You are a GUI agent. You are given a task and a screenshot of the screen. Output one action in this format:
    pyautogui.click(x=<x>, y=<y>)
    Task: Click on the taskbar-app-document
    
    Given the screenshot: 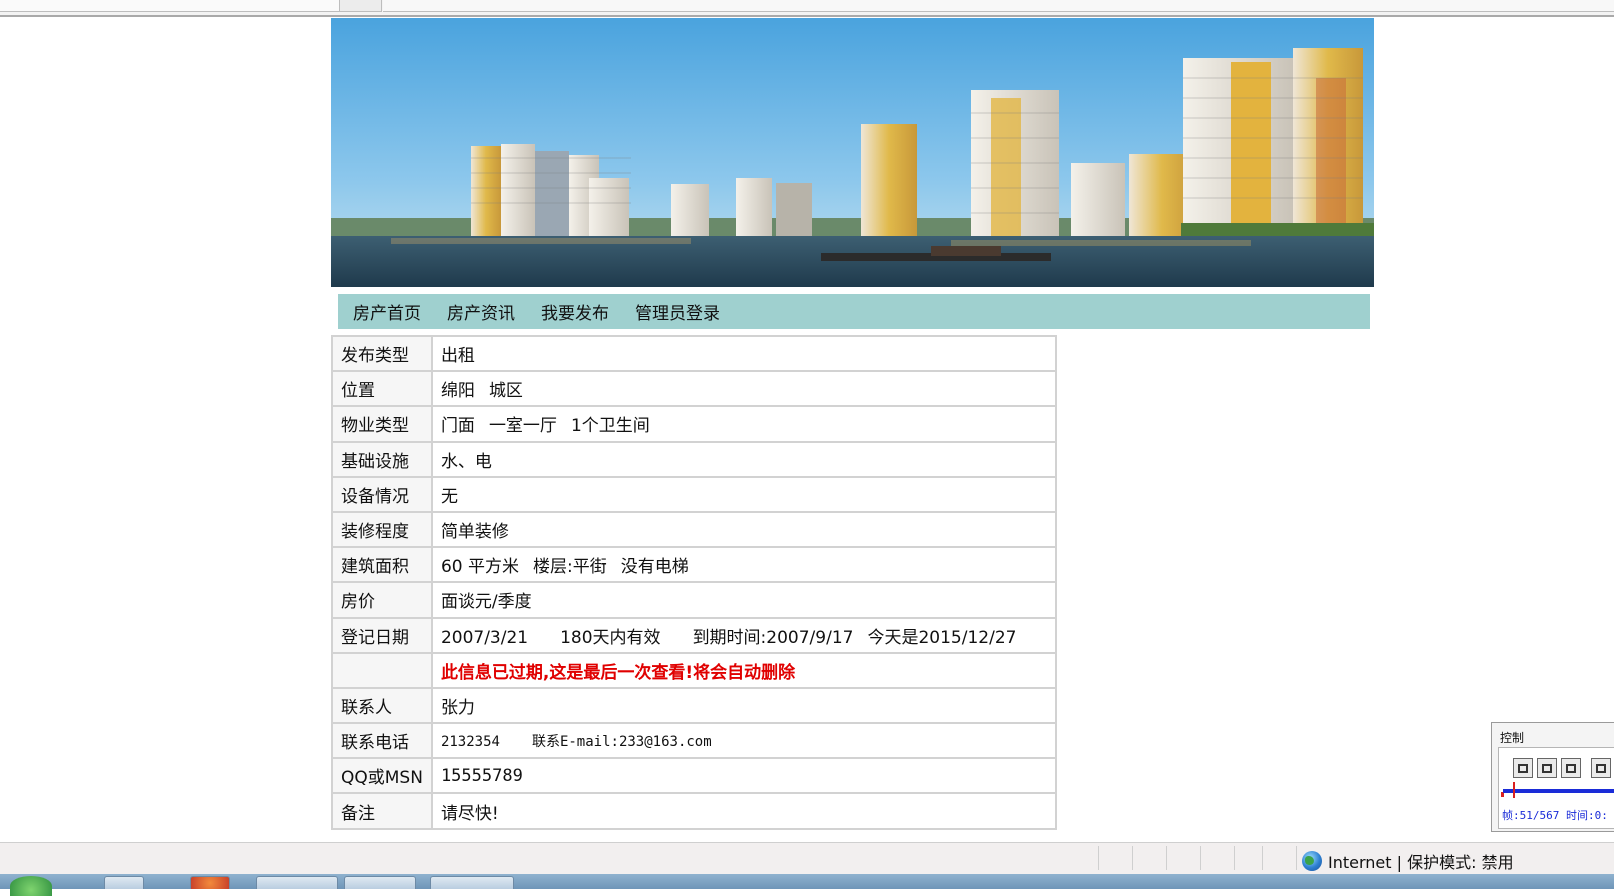 What is the action you would take?
    pyautogui.click(x=124, y=882)
    